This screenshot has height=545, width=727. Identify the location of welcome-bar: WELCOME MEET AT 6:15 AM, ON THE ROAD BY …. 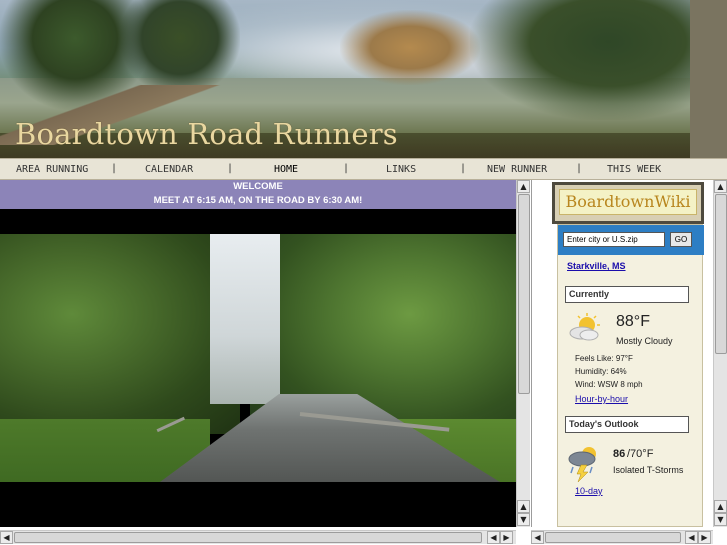
(258, 194).